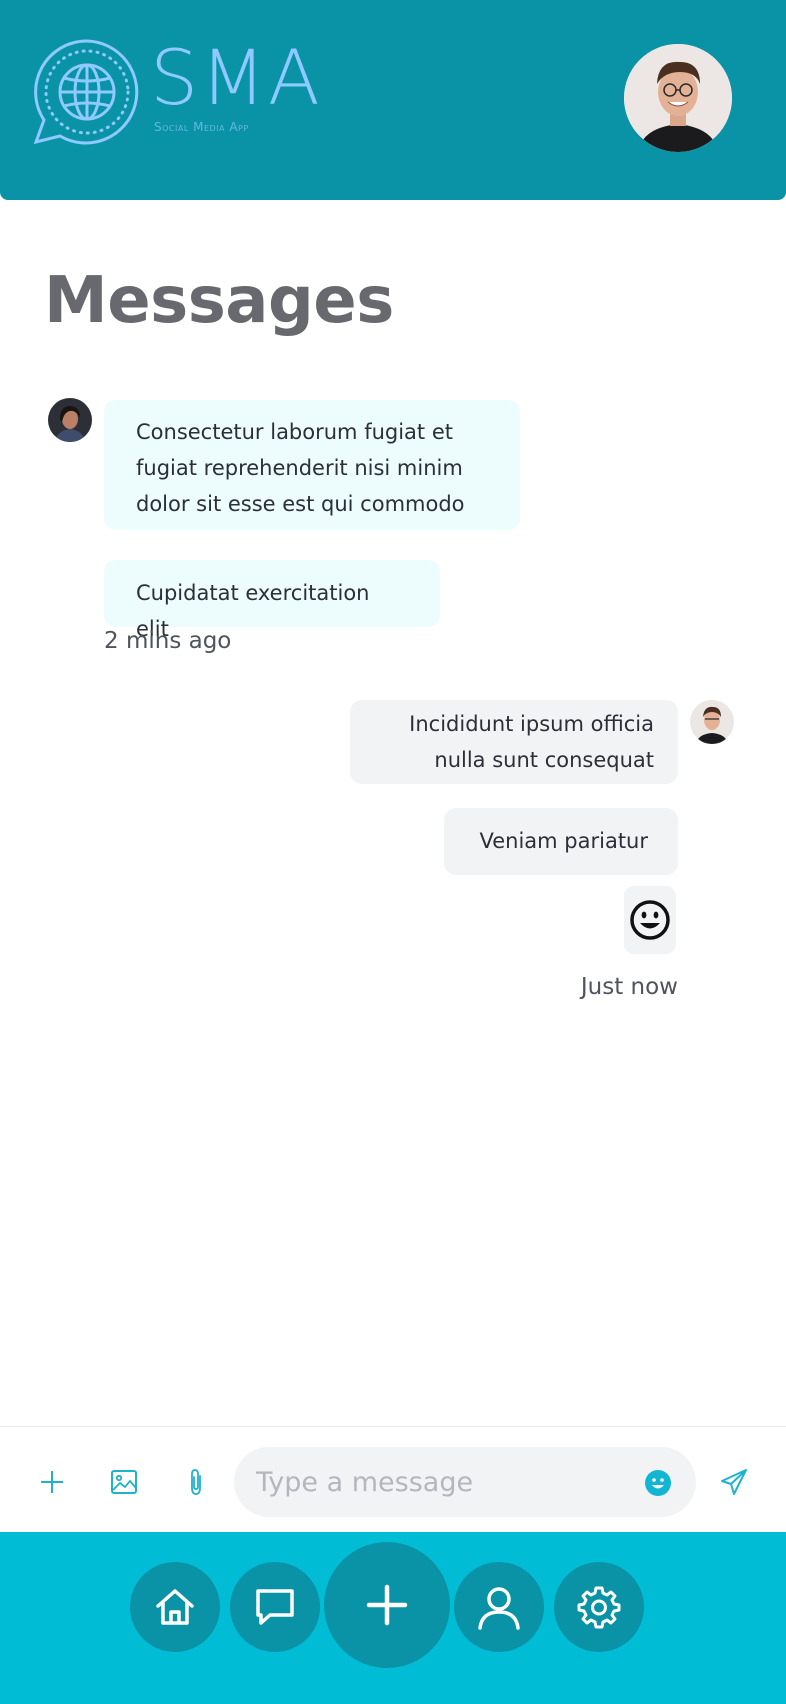 Image resolution: width=786 pixels, height=1704 pixels. I want to click on outgoing-emoji-message, so click(650, 920).